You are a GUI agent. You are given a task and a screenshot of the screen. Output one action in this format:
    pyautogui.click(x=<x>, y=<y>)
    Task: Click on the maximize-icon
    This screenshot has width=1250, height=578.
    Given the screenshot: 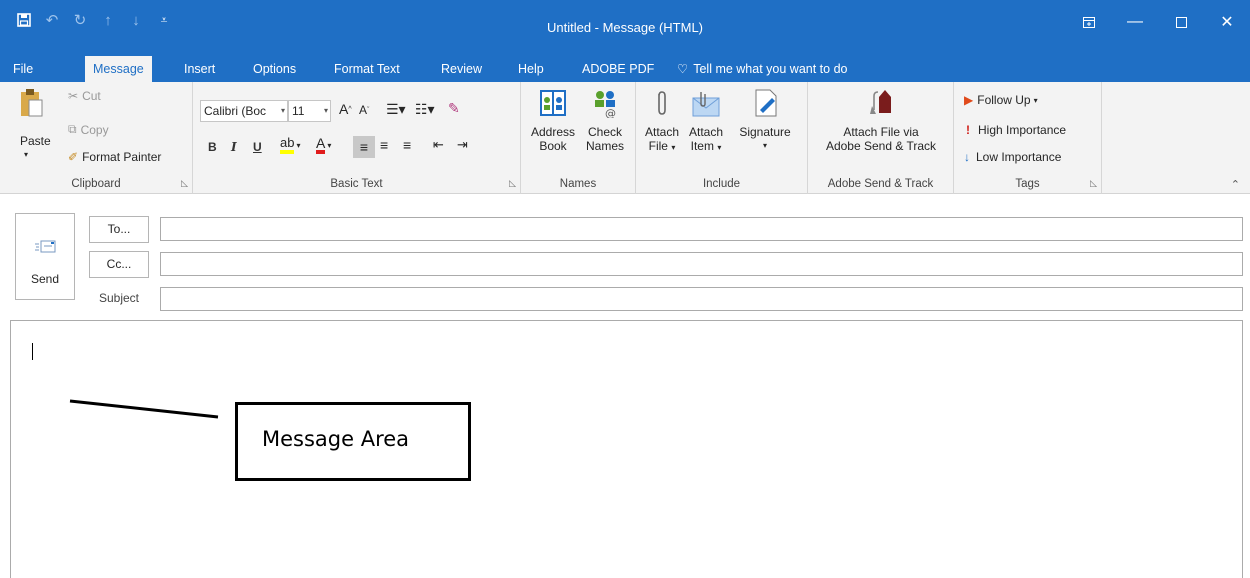 What is the action you would take?
    pyautogui.click(x=1181, y=22)
    